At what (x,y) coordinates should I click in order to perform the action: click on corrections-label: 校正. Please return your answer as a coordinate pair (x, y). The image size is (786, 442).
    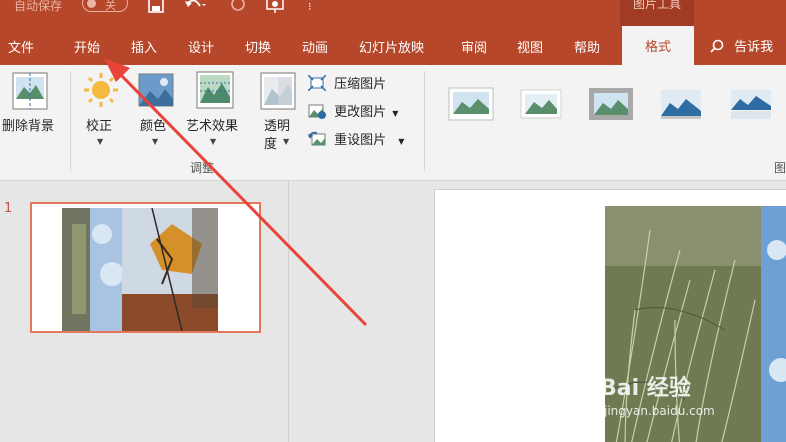
    Looking at the image, I should click on (99, 124).